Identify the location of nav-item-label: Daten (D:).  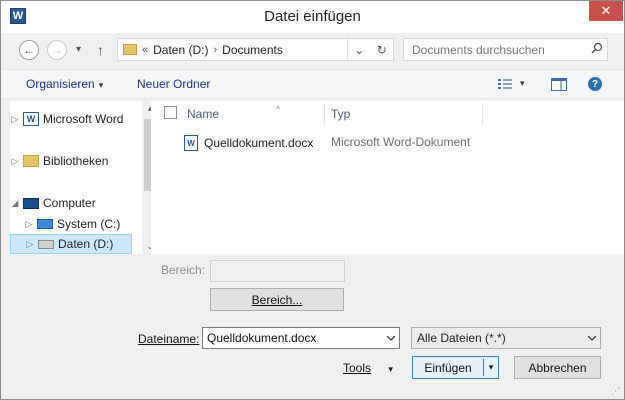
(86, 244).